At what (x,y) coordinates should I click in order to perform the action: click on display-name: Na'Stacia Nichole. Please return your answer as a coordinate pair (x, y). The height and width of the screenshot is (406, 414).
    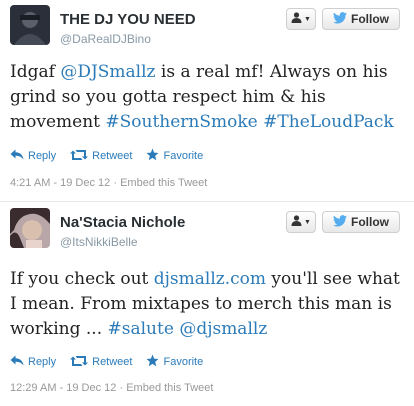
    Looking at the image, I should click on (122, 222).